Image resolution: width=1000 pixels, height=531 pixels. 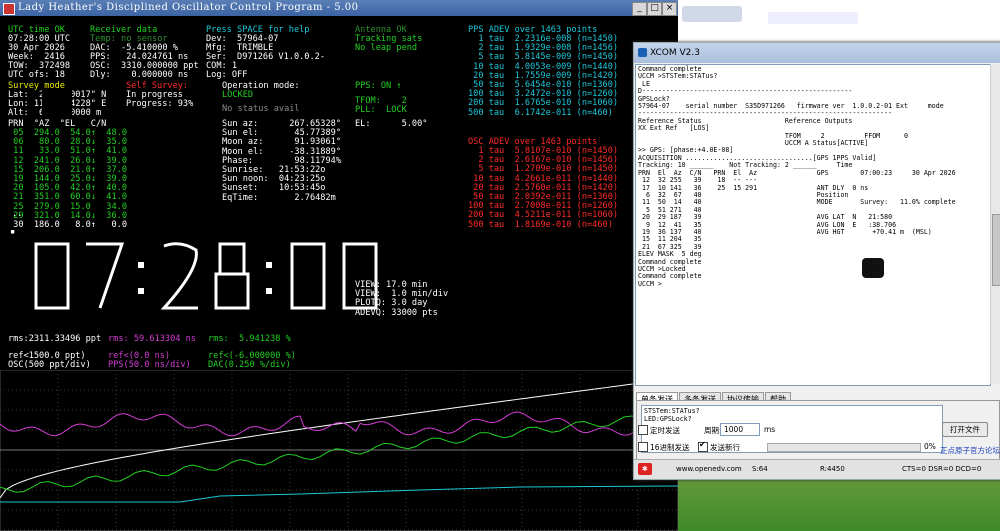 What do you see at coordinates (36, 75) in the screenshot?
I see `utc-offset: UTC ofs: 18` at bounding box center [36, 75].